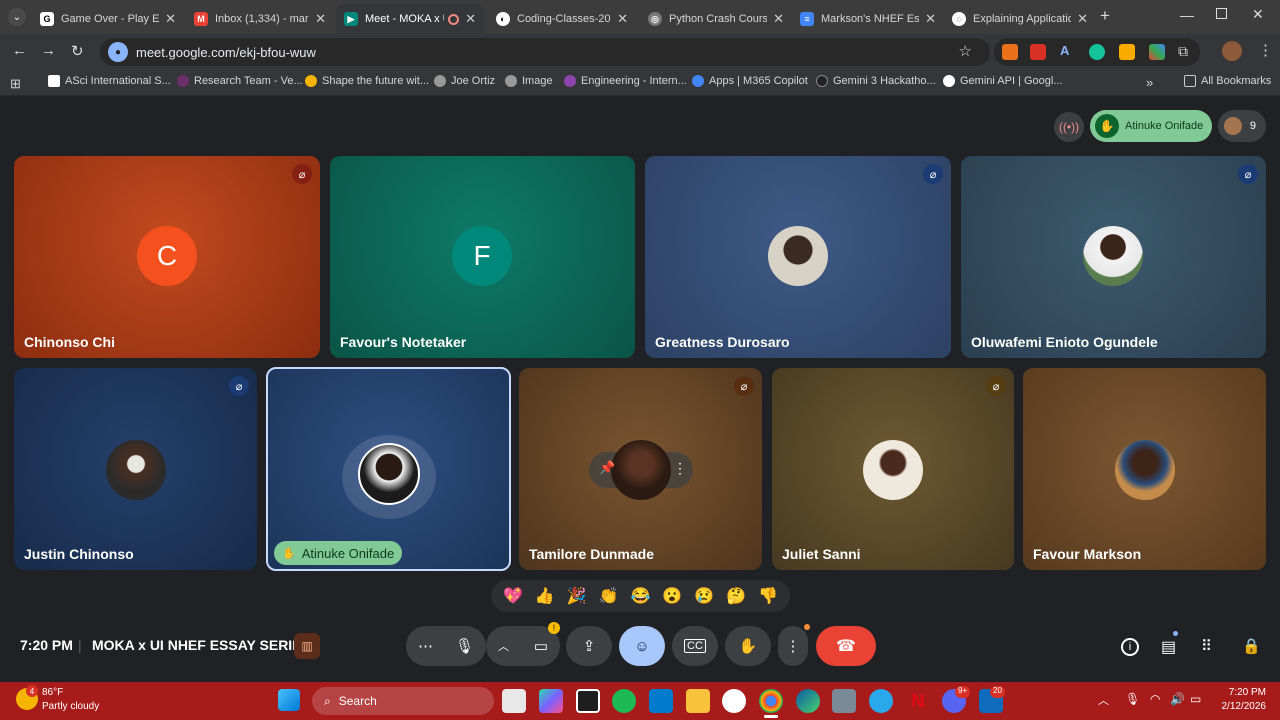 The image size is (1280, 720). I want to click on meeting-info-icon: i, so click(1130, 647).